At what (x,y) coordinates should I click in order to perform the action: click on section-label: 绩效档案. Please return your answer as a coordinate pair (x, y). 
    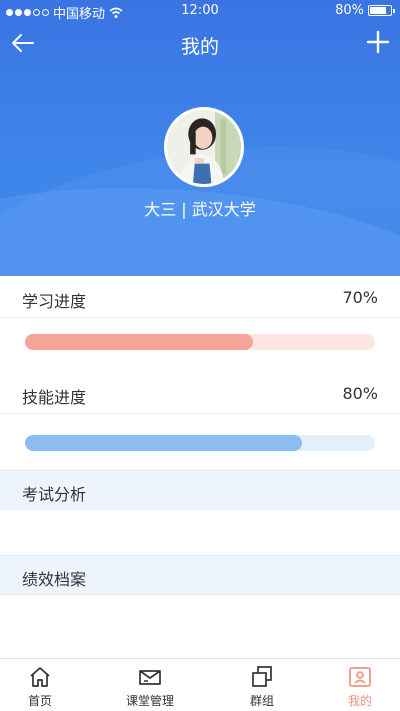
    Looking at the image, I should click on (54, 579).